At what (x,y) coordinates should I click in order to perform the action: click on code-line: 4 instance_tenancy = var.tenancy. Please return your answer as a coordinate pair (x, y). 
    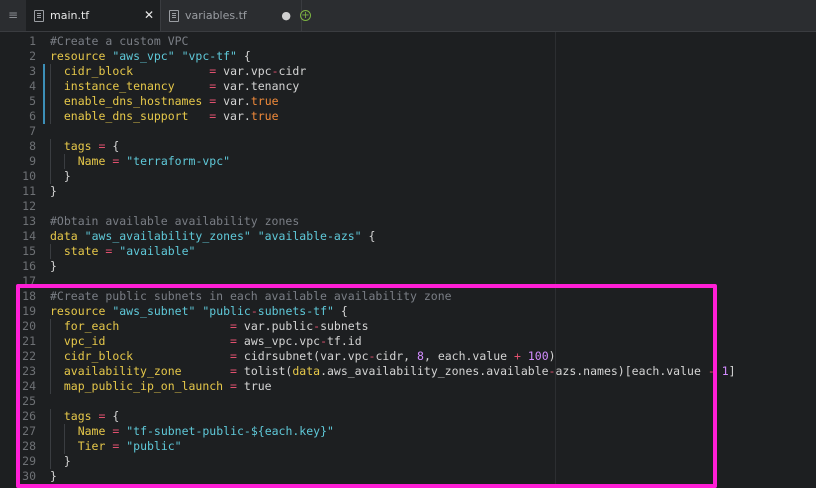
    Looking at the image, I should click on (408, 86).